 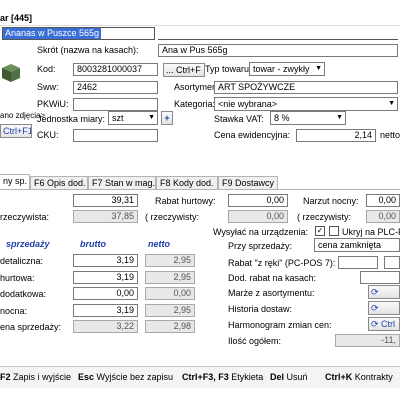 I want to click on footer-shortcut-save: F2 Zapis i wyjście, so click(x=35, y=377).